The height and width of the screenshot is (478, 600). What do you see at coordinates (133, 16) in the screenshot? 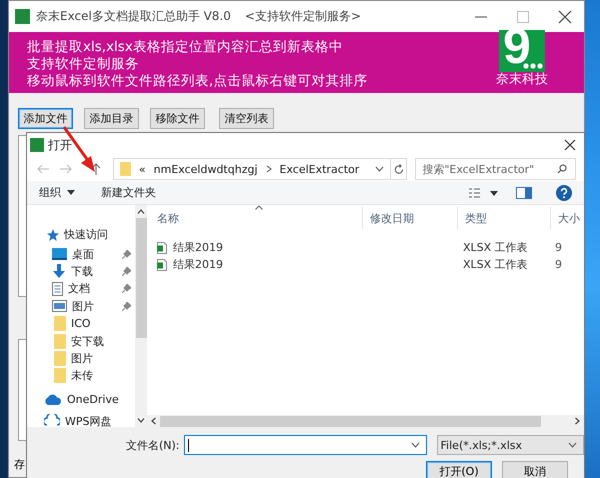
I see `window-title: 奈末Excel多文档提取汇总助手 V8.0` at bounding box center [133, 16].